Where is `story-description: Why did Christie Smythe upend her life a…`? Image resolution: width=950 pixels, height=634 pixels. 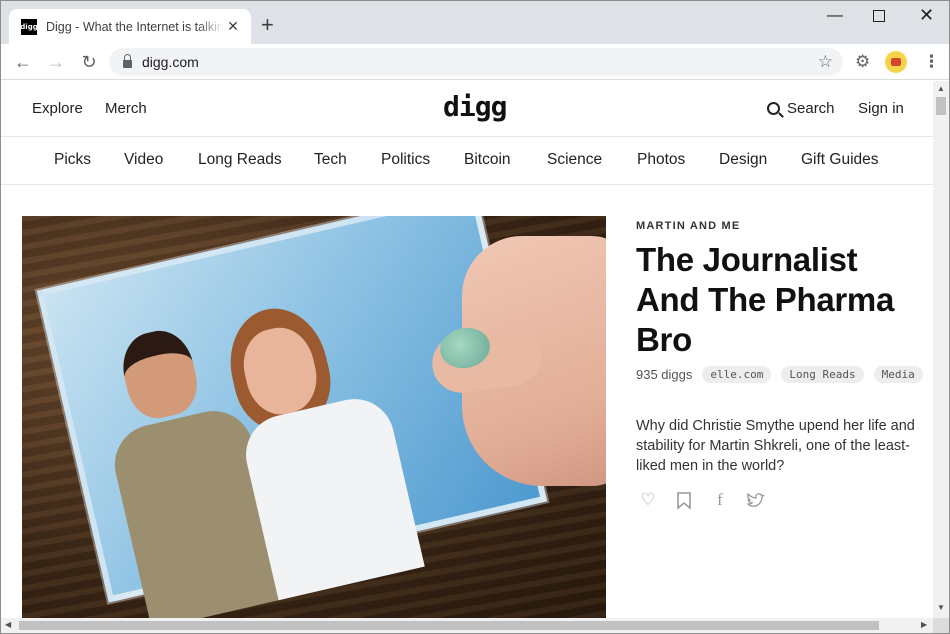
story-description: Why did Christie Smythe upend her life a… is located at coordinates (775, 446).